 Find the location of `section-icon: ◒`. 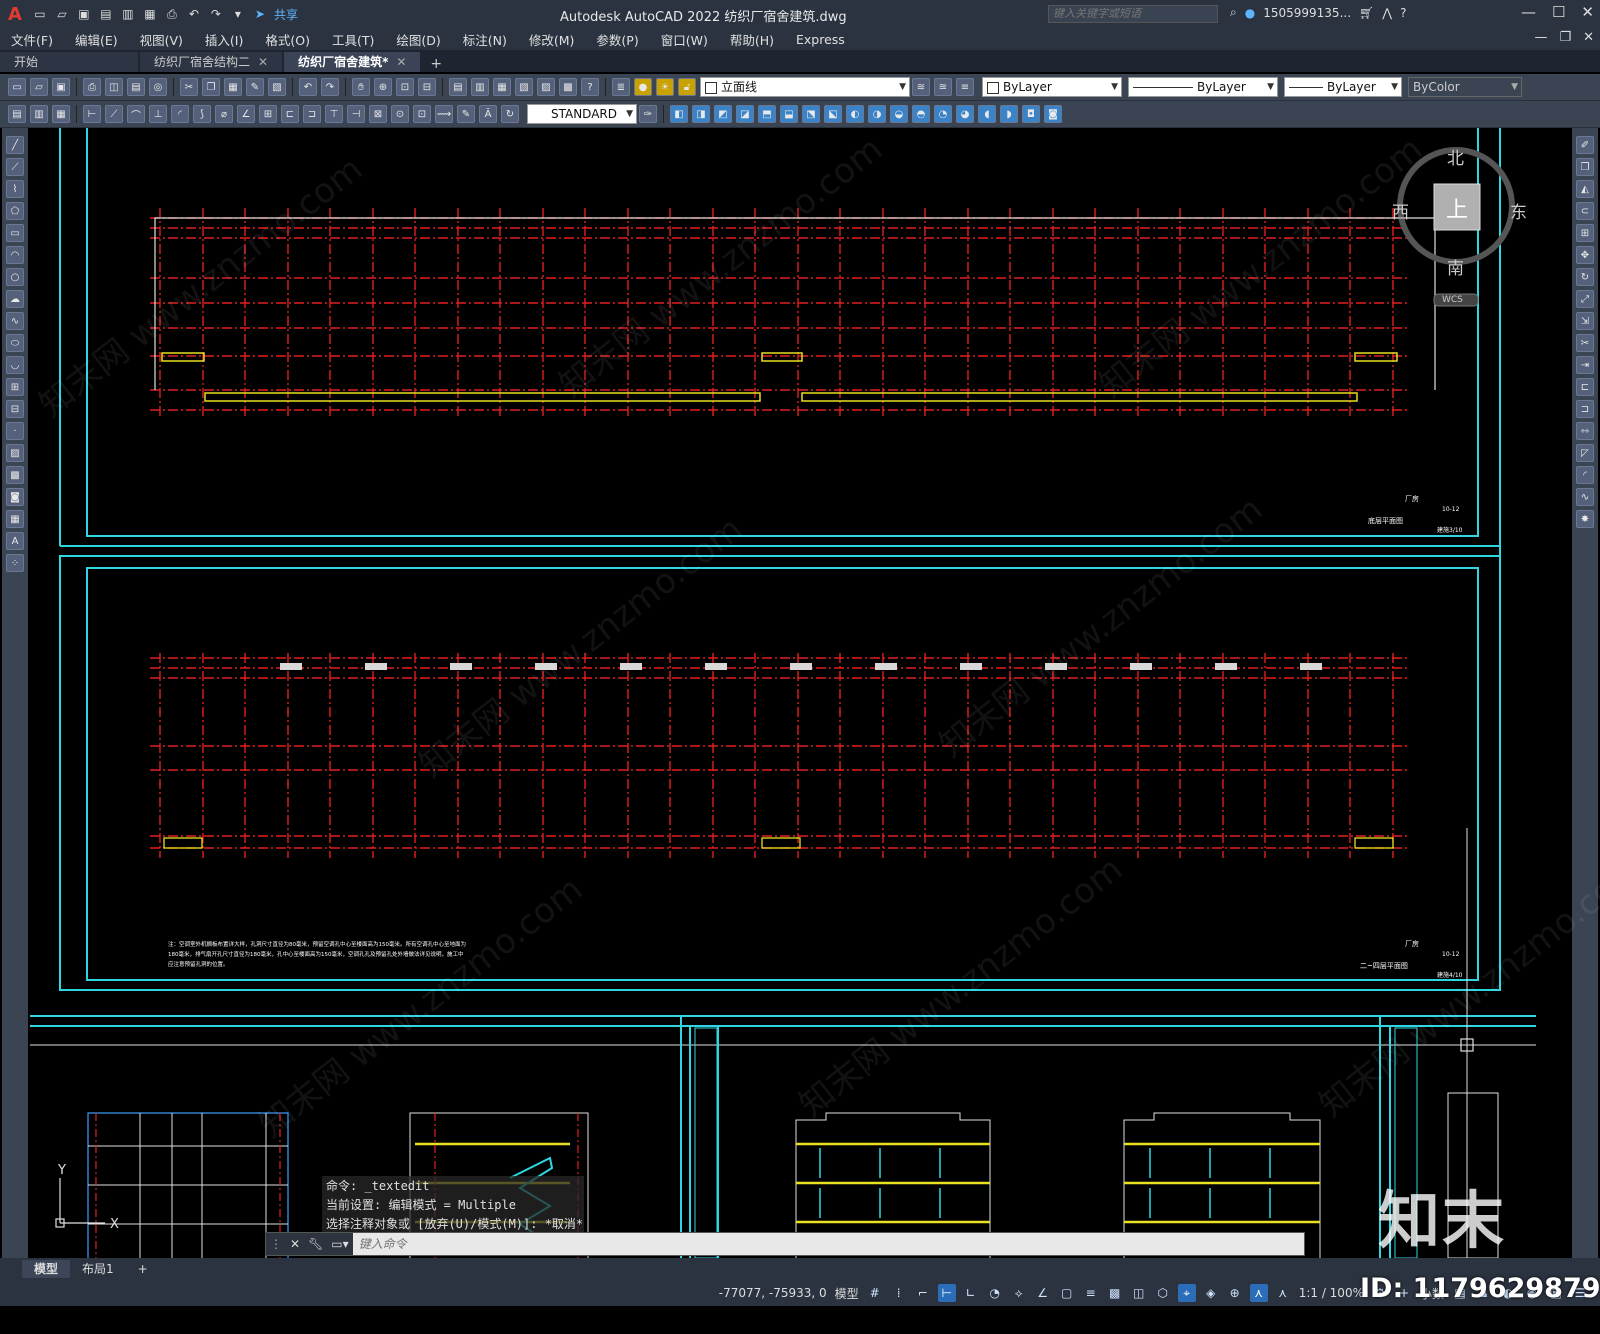

section-icon: ◒ is located at coordinates (899, 114).